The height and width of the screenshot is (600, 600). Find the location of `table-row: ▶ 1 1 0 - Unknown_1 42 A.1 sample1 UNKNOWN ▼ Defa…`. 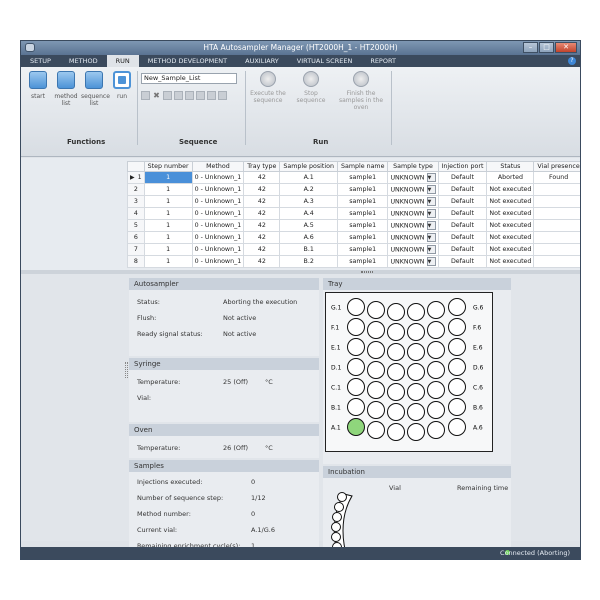

table-row: ▶ 1 1 0 - Unknown_1 42 A.1 sample1 UNKNOWN ▼ Defa… is located at coordinates (353, 177).